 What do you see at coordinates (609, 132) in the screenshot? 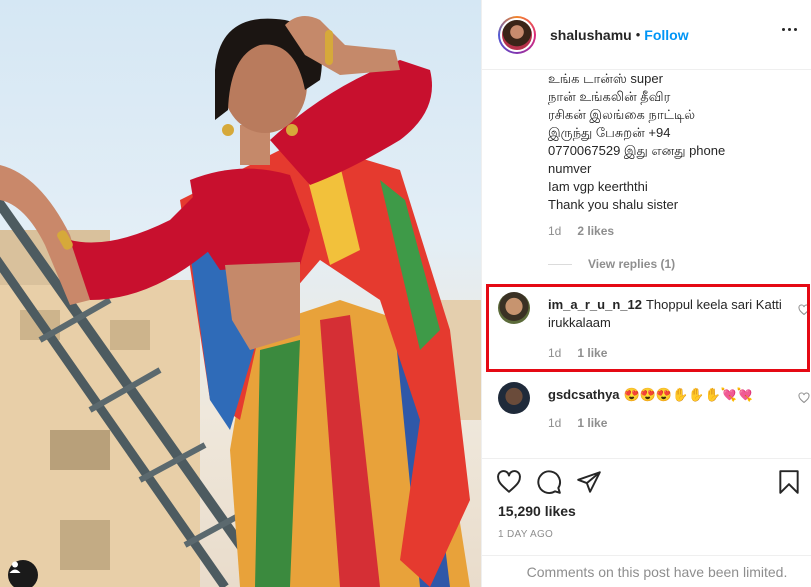
I see `comment-line: இருந்து பேசுறன் +94` at bounding box center [609, 132].